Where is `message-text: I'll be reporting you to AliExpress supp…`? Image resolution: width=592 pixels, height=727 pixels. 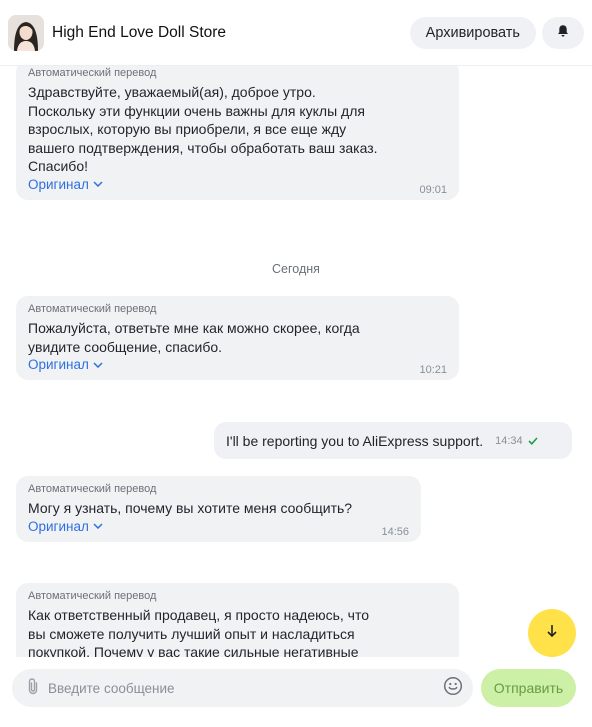 message-text: I'll be reporting you to AliExpress supp… is located at coordinates (355, 440).